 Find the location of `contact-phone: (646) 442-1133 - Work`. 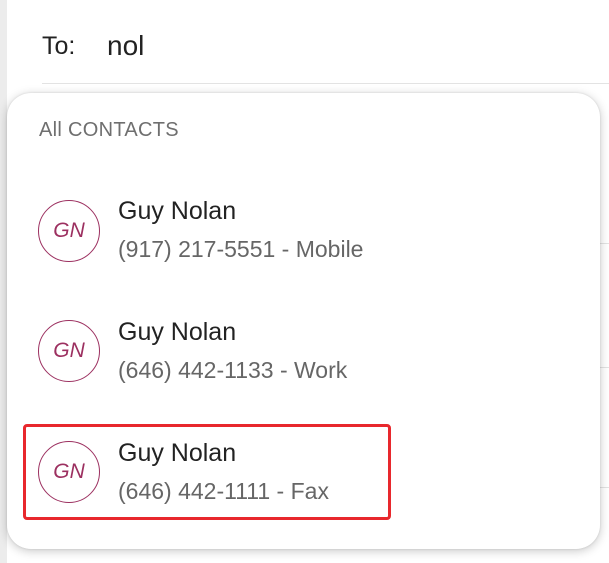

contact-phone: (646) 442-1133 - Work is located at coordinates (233, 370).